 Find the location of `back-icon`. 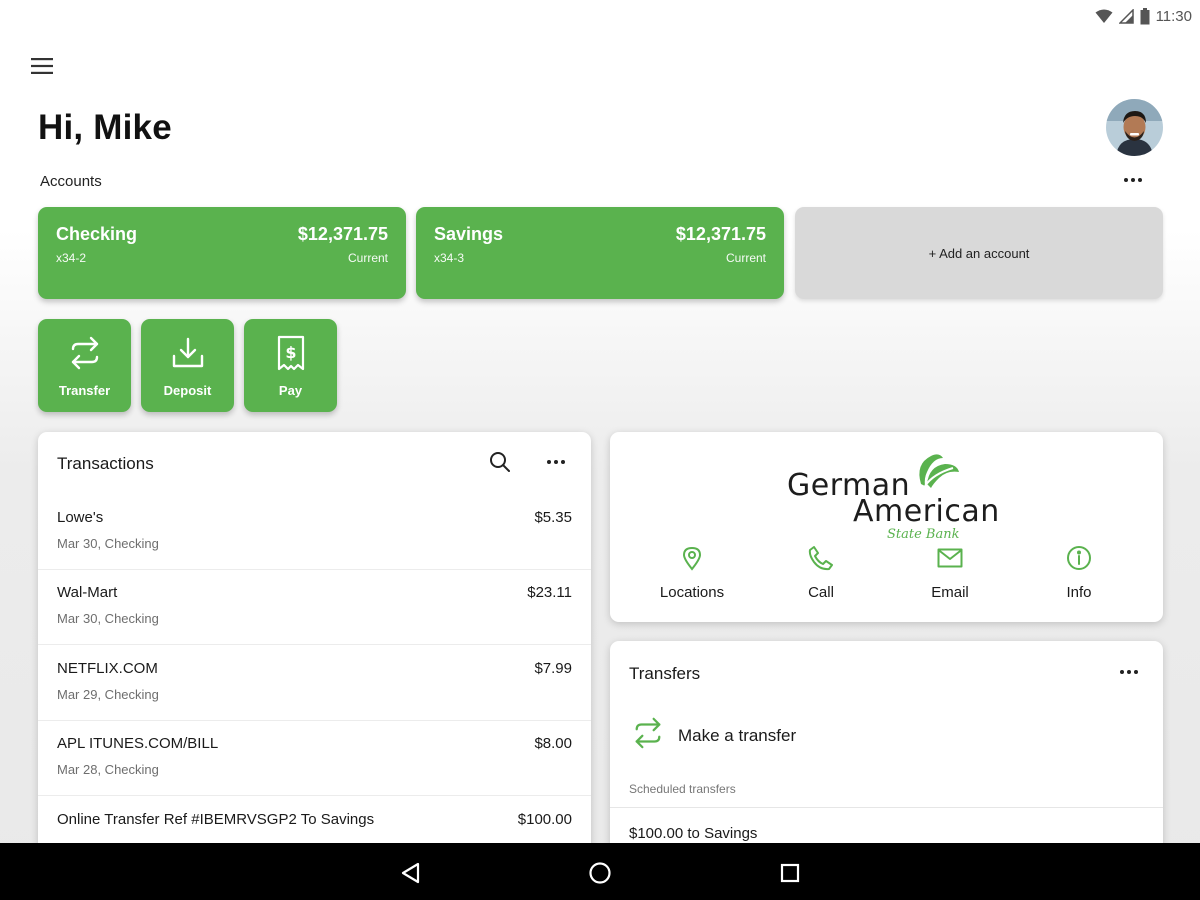

back-icon is located at coordinates (410, 873).